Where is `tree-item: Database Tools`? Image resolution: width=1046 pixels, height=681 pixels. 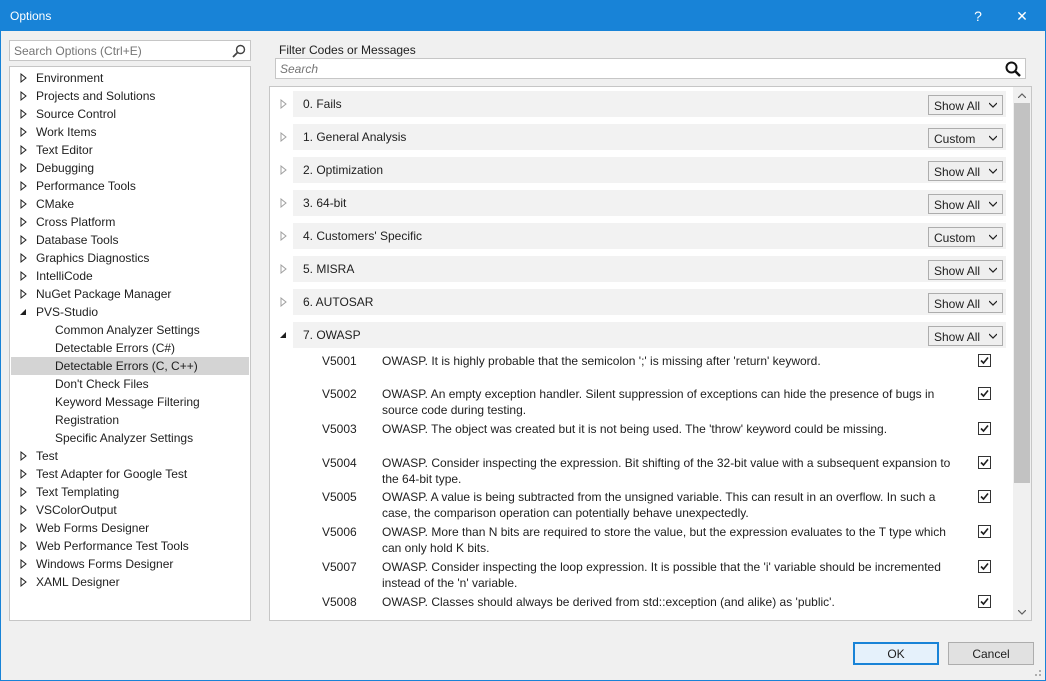 tree-item: Database Tools is located at coordinates (130, 240).